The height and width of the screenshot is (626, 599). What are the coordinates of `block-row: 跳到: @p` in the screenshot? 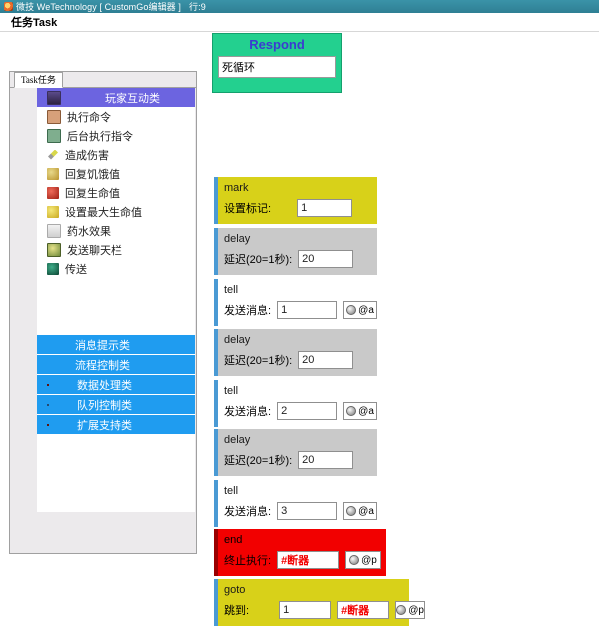 It's located at (325, 610).